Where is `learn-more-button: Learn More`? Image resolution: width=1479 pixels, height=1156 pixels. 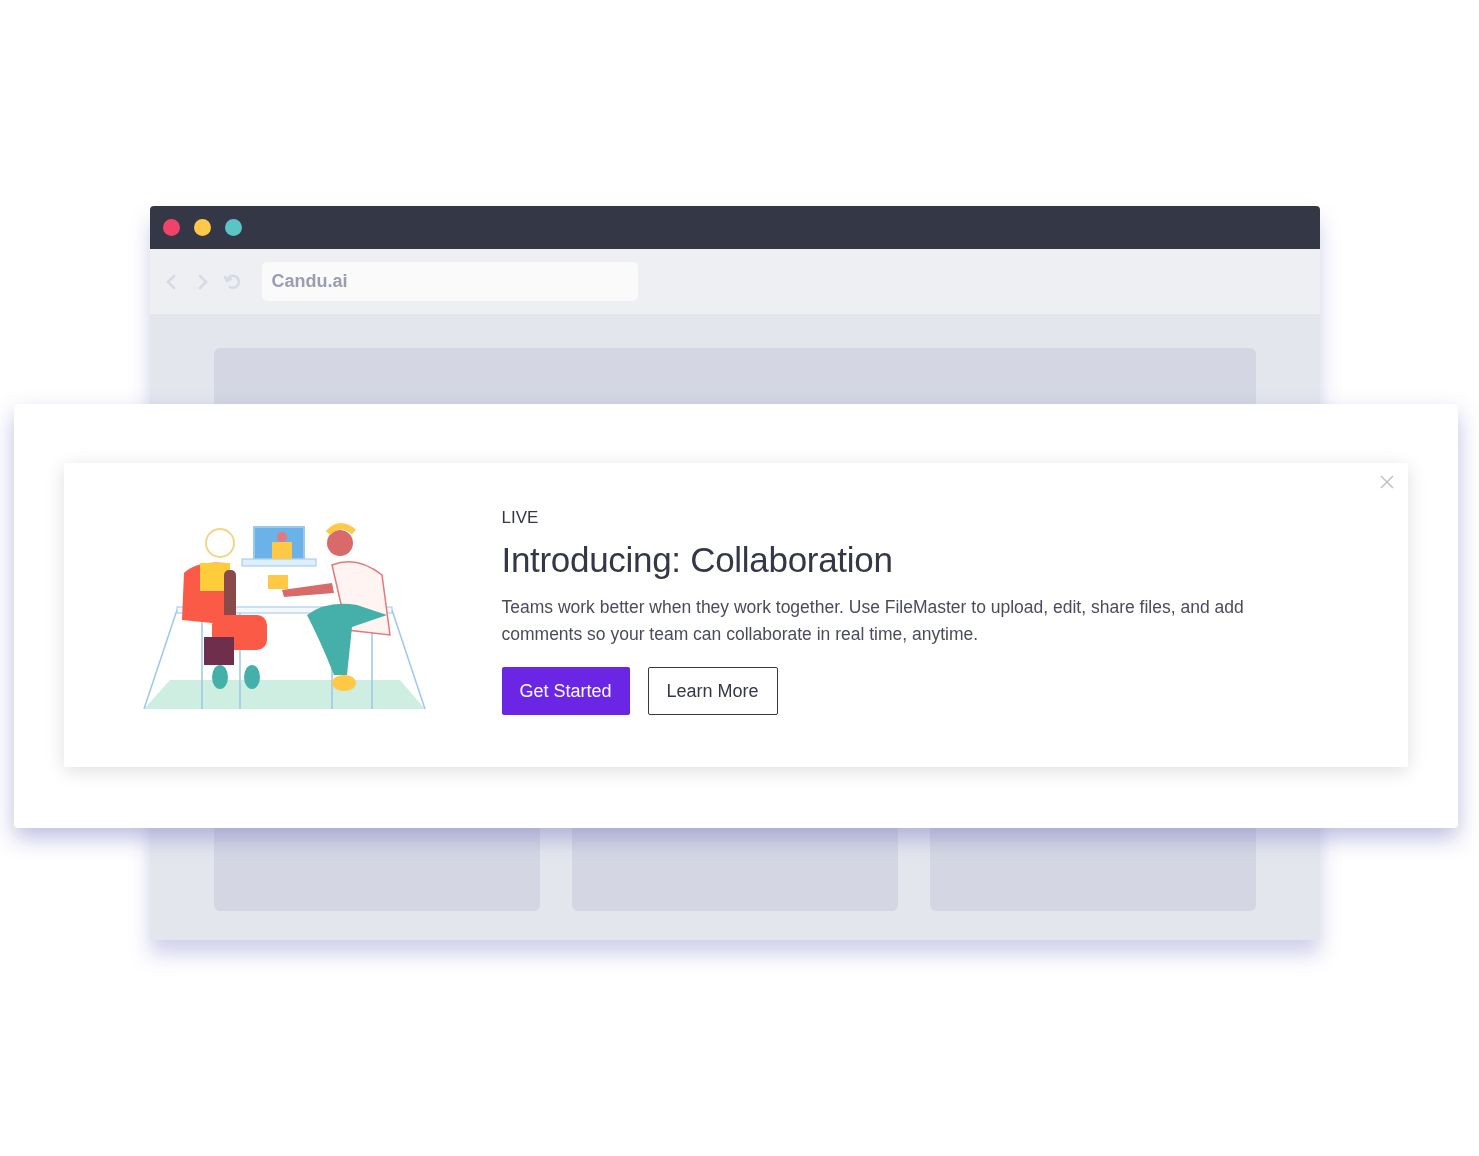
learn-more-button: Learn More is located at coordinates (712, 691).